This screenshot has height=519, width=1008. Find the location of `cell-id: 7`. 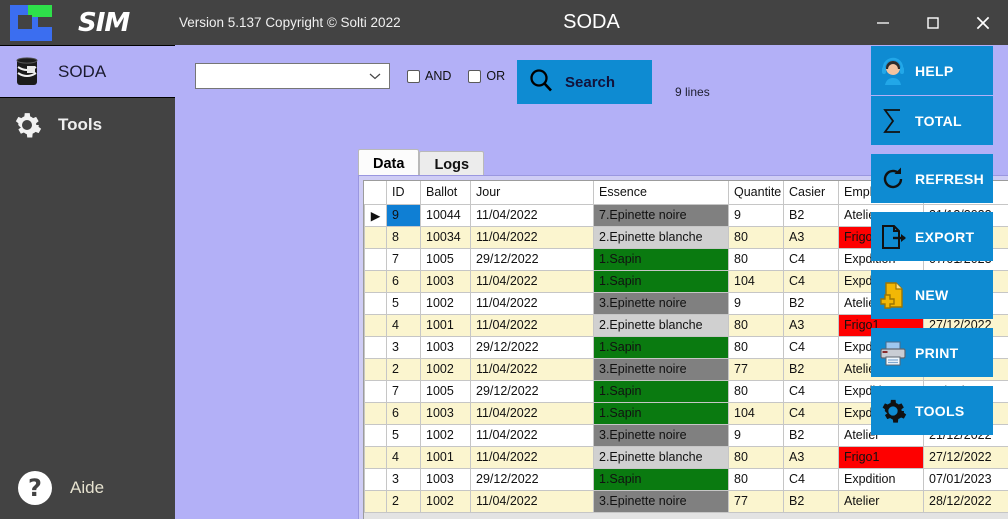

cell-id: 7 is located at coordinates (403, 391).